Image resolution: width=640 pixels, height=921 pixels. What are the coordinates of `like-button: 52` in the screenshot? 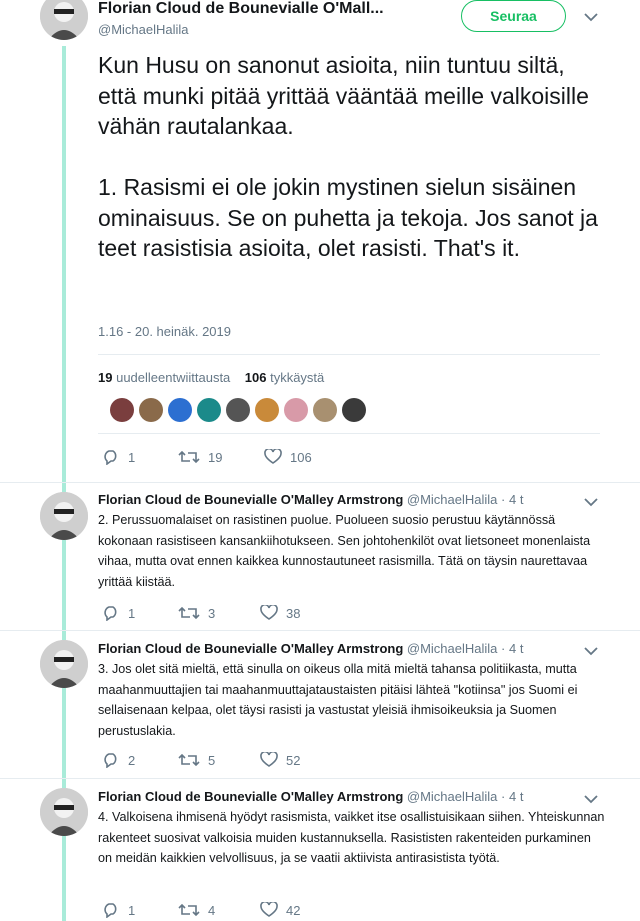 It's located at (280, 760).